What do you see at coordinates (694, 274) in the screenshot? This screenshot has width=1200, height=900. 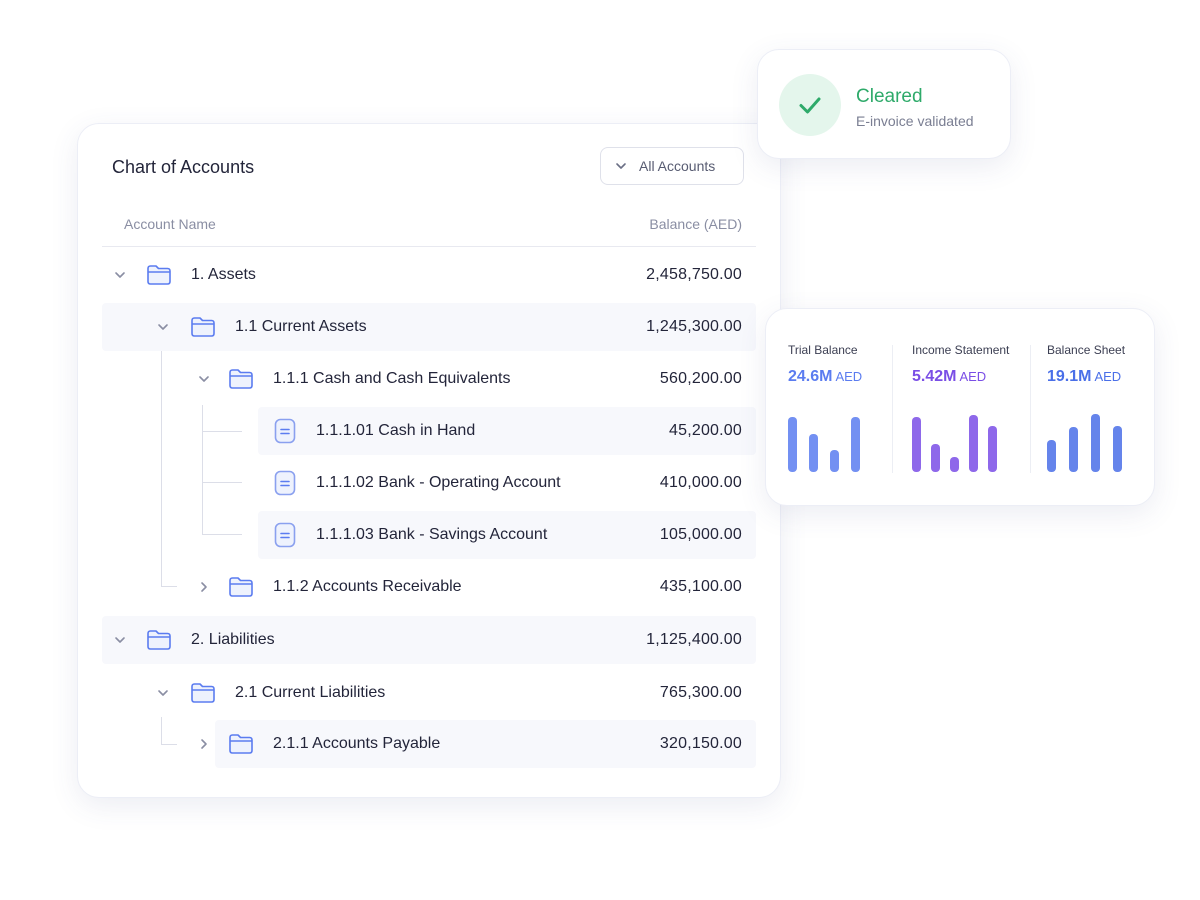 I see `account-balance: 2,458,750.00` at bounding box center [694, 274].